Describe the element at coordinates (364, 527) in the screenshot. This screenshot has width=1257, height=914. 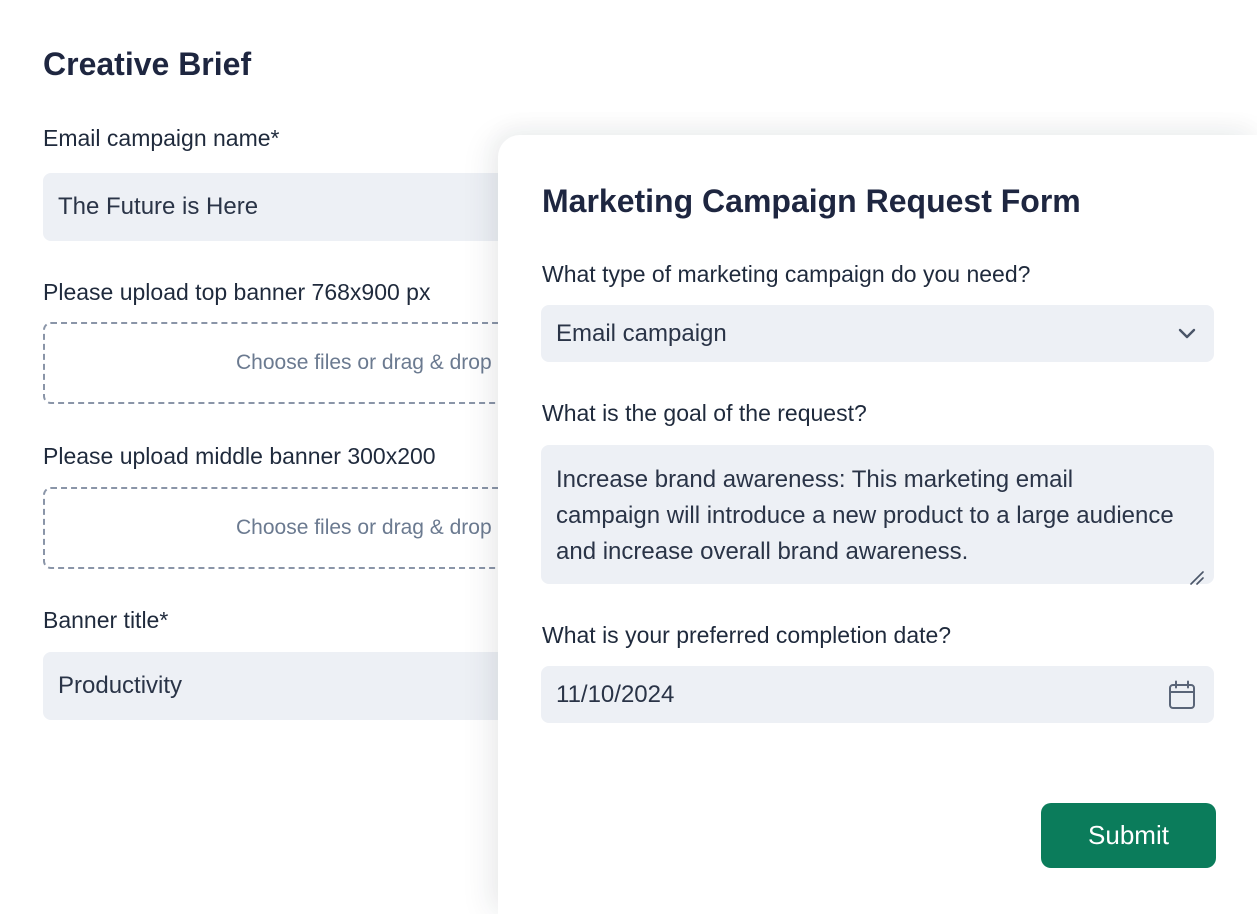
I see `middle-banner-drop-text: Choose files or drag & drop` at that location.